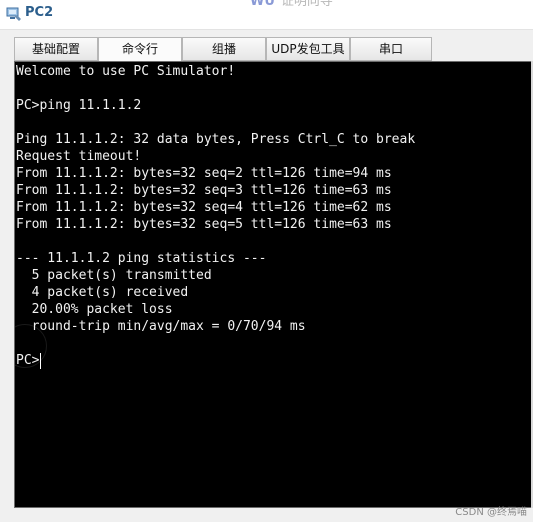  I want to click on terminal-line: PC>ping 11.1.1.2, so click(79, 105).